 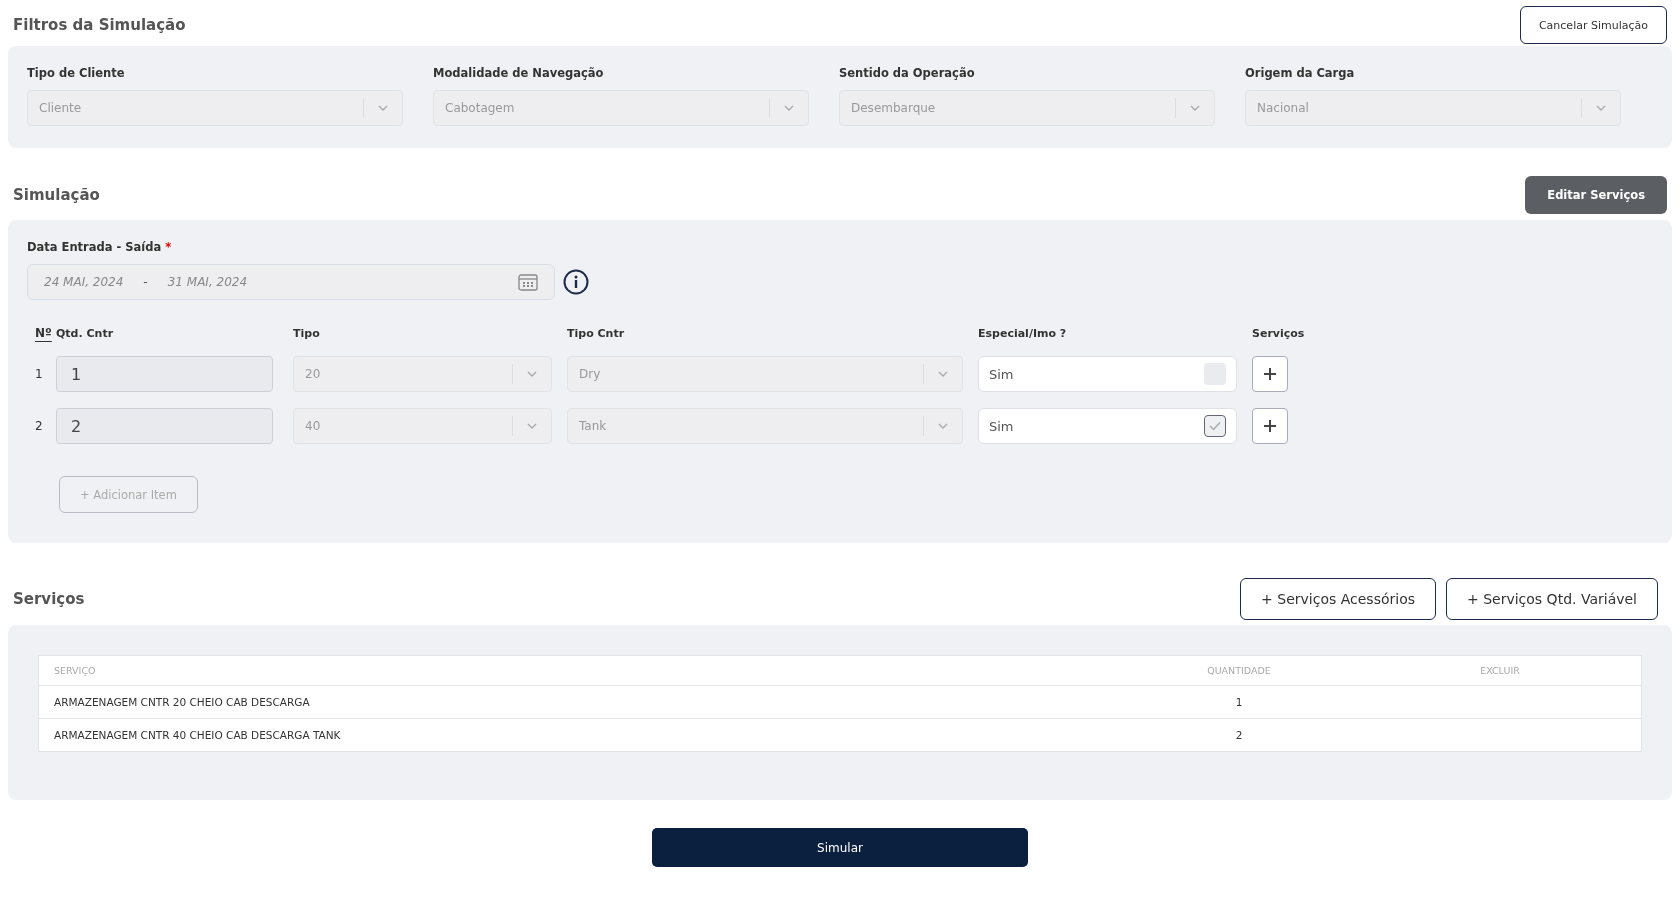 I want to click on column-header: QUANTIDADE, so click(x=1239, y=670).